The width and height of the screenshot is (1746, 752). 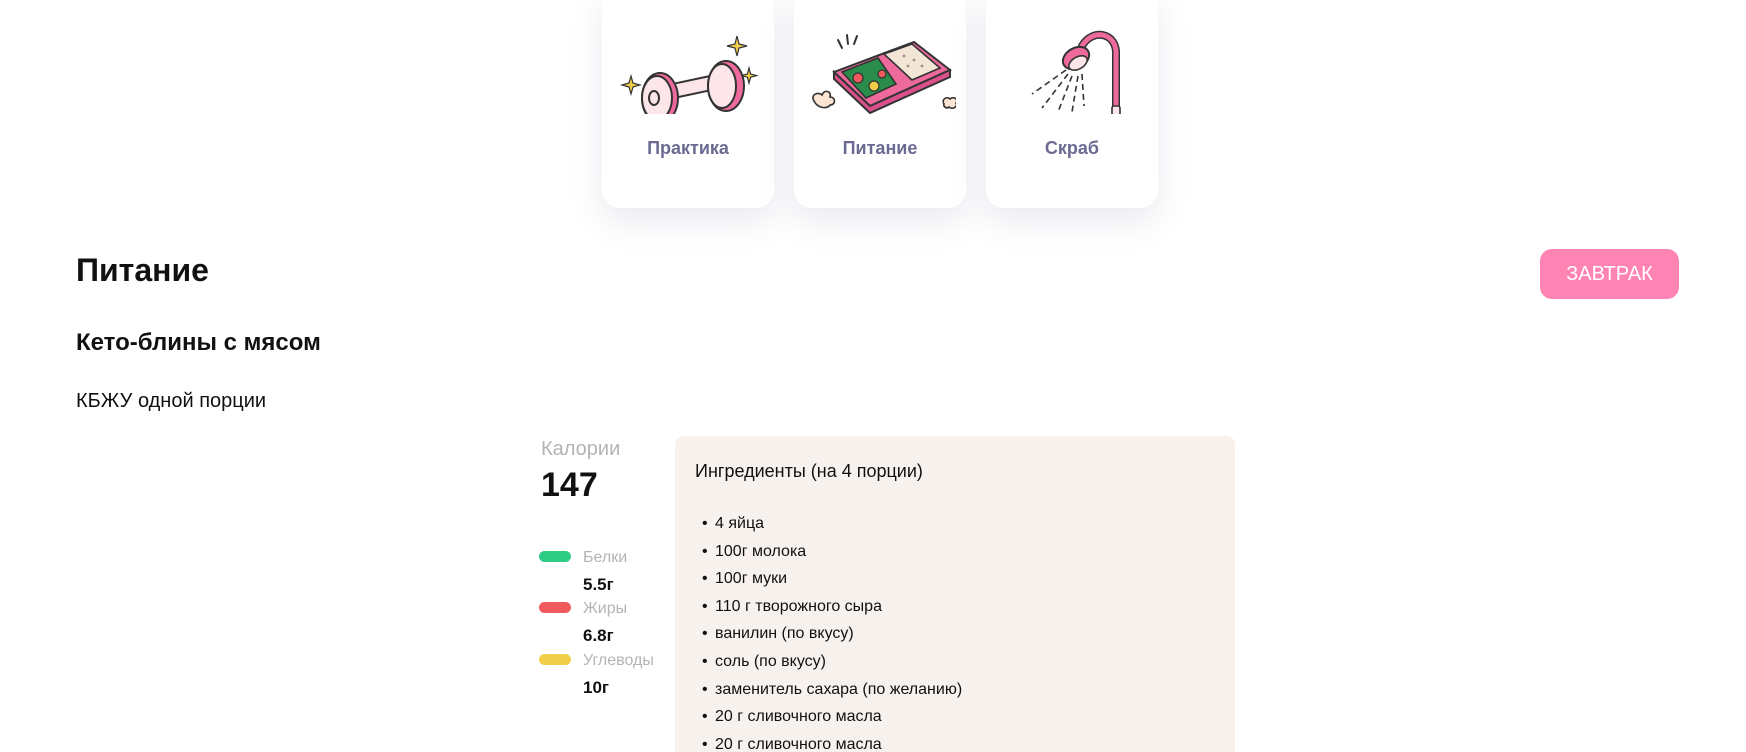 I want to click on ingredient-item: соль (по вкусу), so click(x=828, y=662).